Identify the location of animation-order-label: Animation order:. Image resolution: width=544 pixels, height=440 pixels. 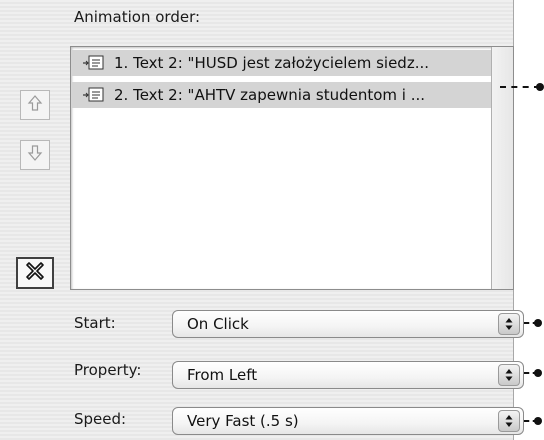
(137, 17).